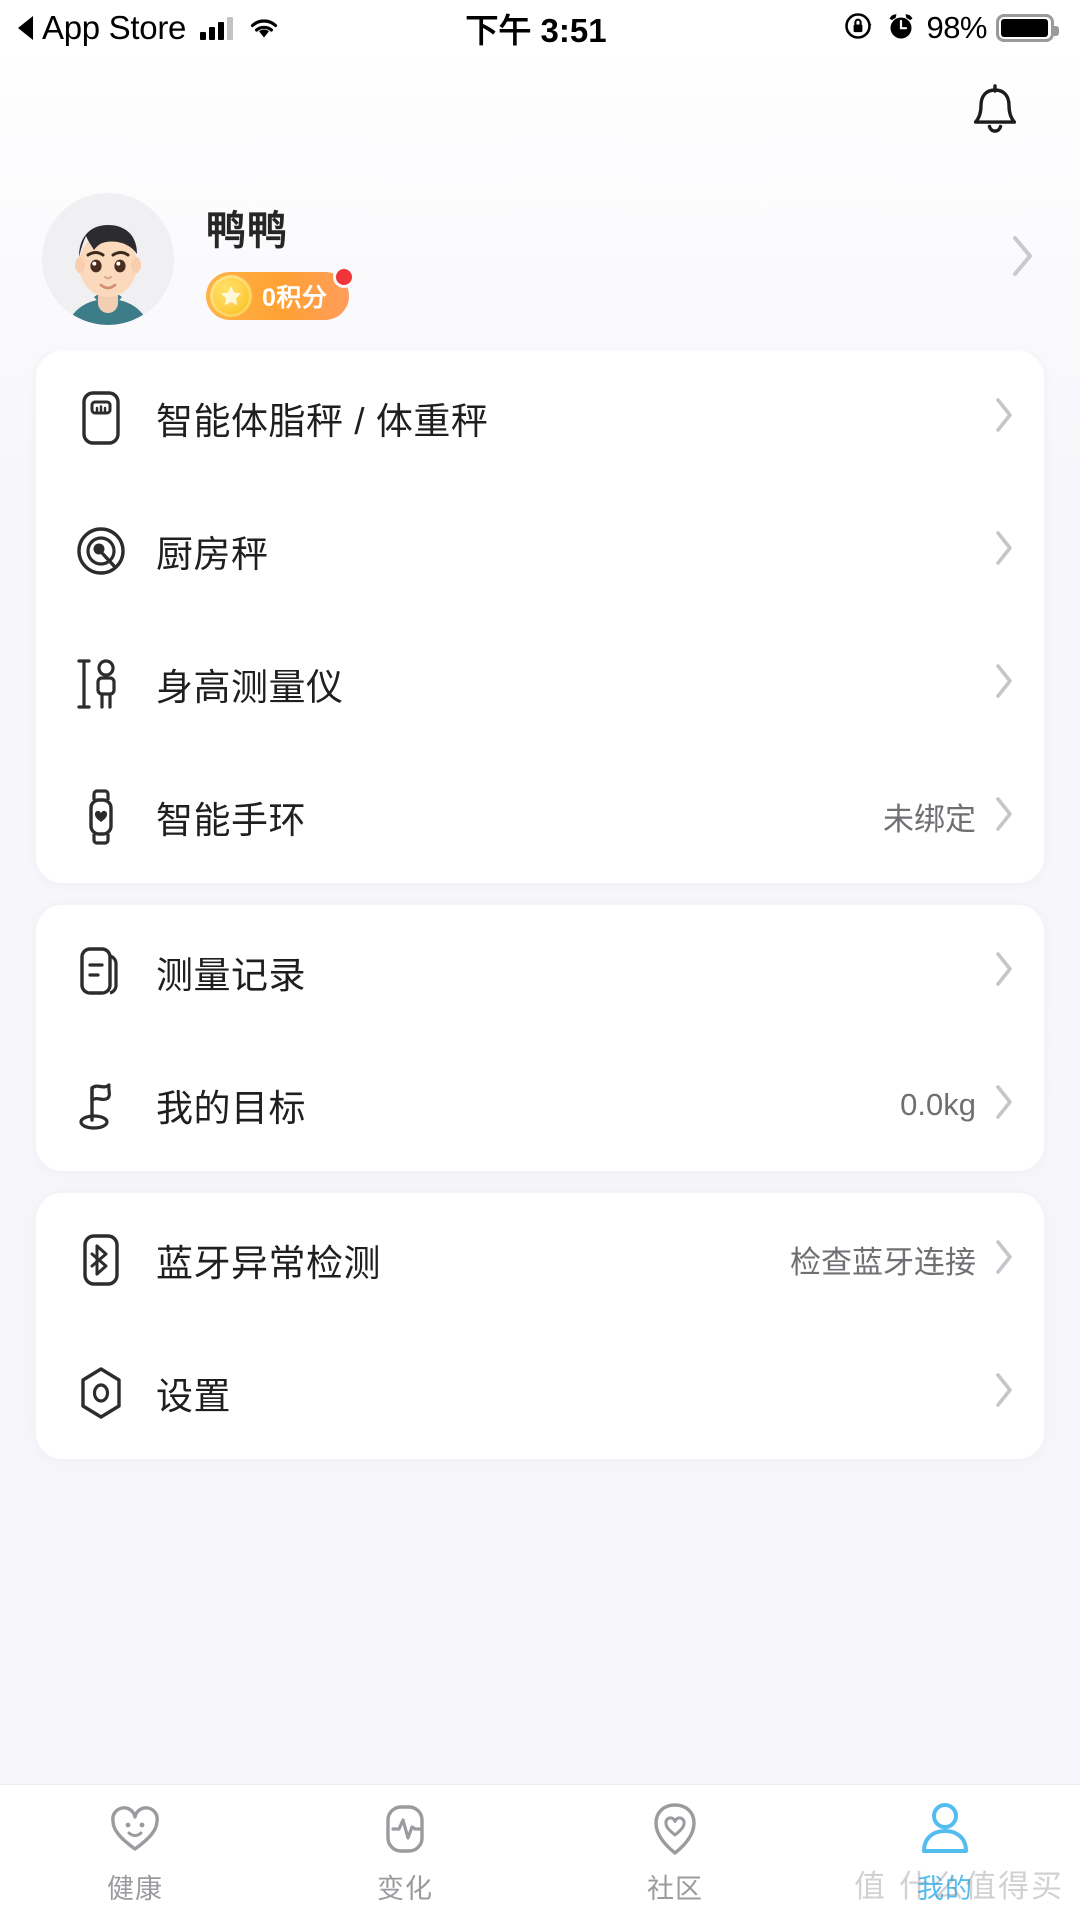 Image resolution: width=1080 pixels, height=1920 pixels. I want to click on tab-mine: 我的, so click(945, 1852).